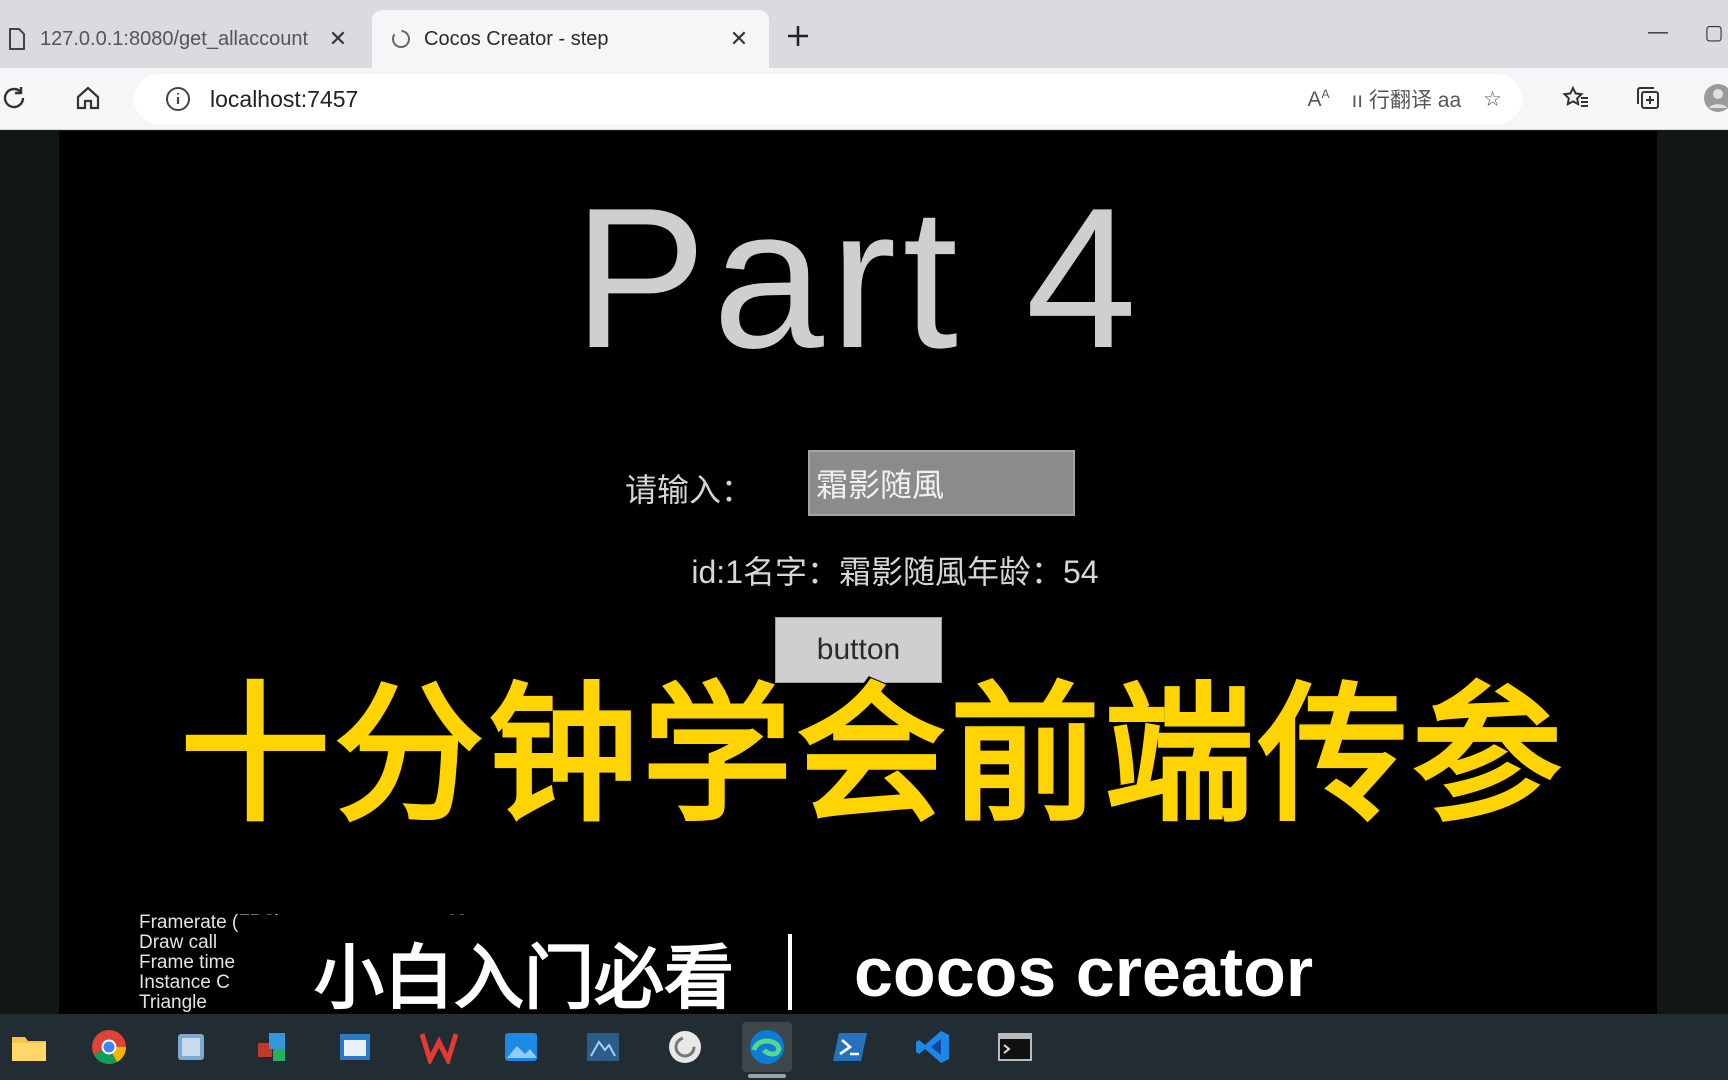 The image size is (1728, 1080). What do you see at coordinates (933, 1047) in the screenshot?
I see `vscode-icon` at bounding box center [933, 1047].